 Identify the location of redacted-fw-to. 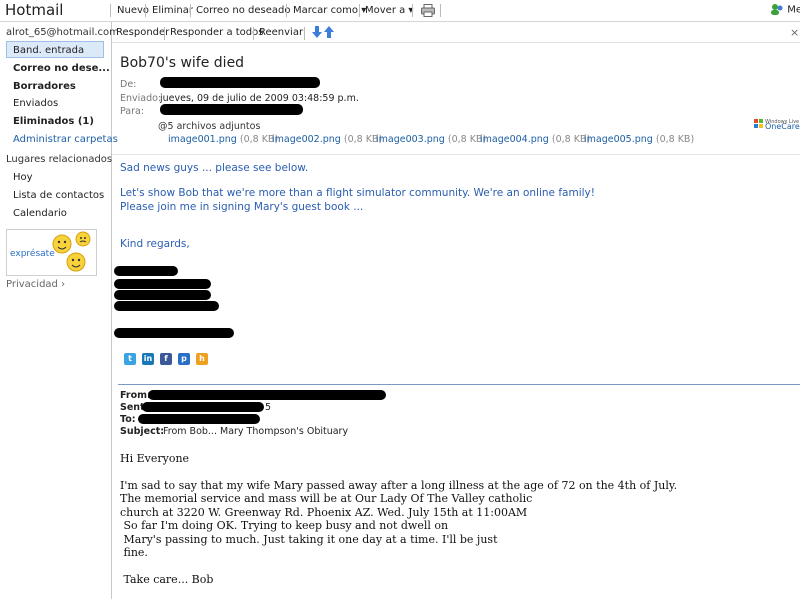
(199, 419).